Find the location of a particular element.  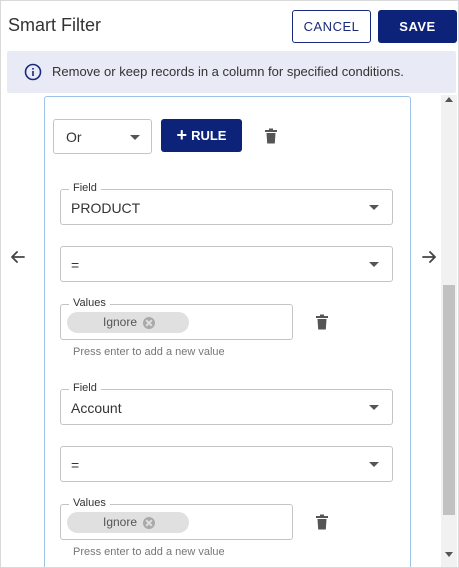

group-operator-select: Or is located at coordinates (102, 136).